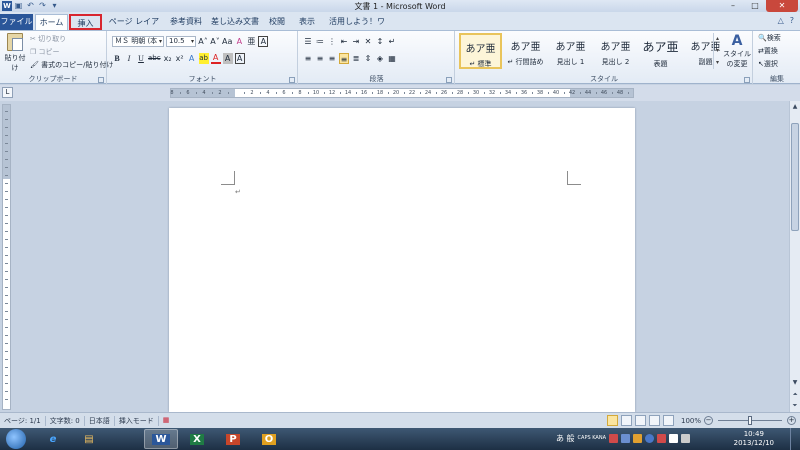 Image resolution: width=800 pixels, height=450 pixels. What do you see at coordinates (332, 41) in the screenshot?
I see `multilevel-list-icon: ⋮` at bounding box center [332, 41].